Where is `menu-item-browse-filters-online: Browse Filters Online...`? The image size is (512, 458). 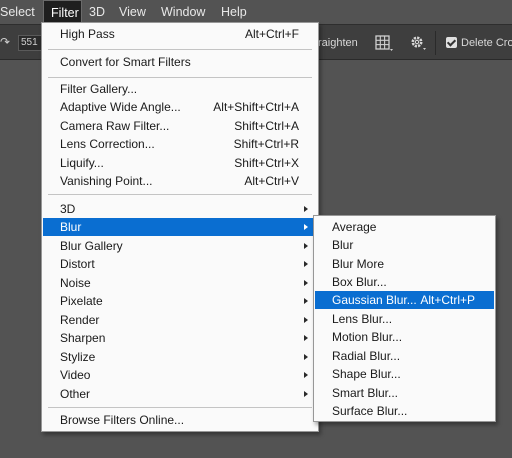 menu-item-browse-filters-online: Browse Filters Online... is located at coordinates (180, 420).